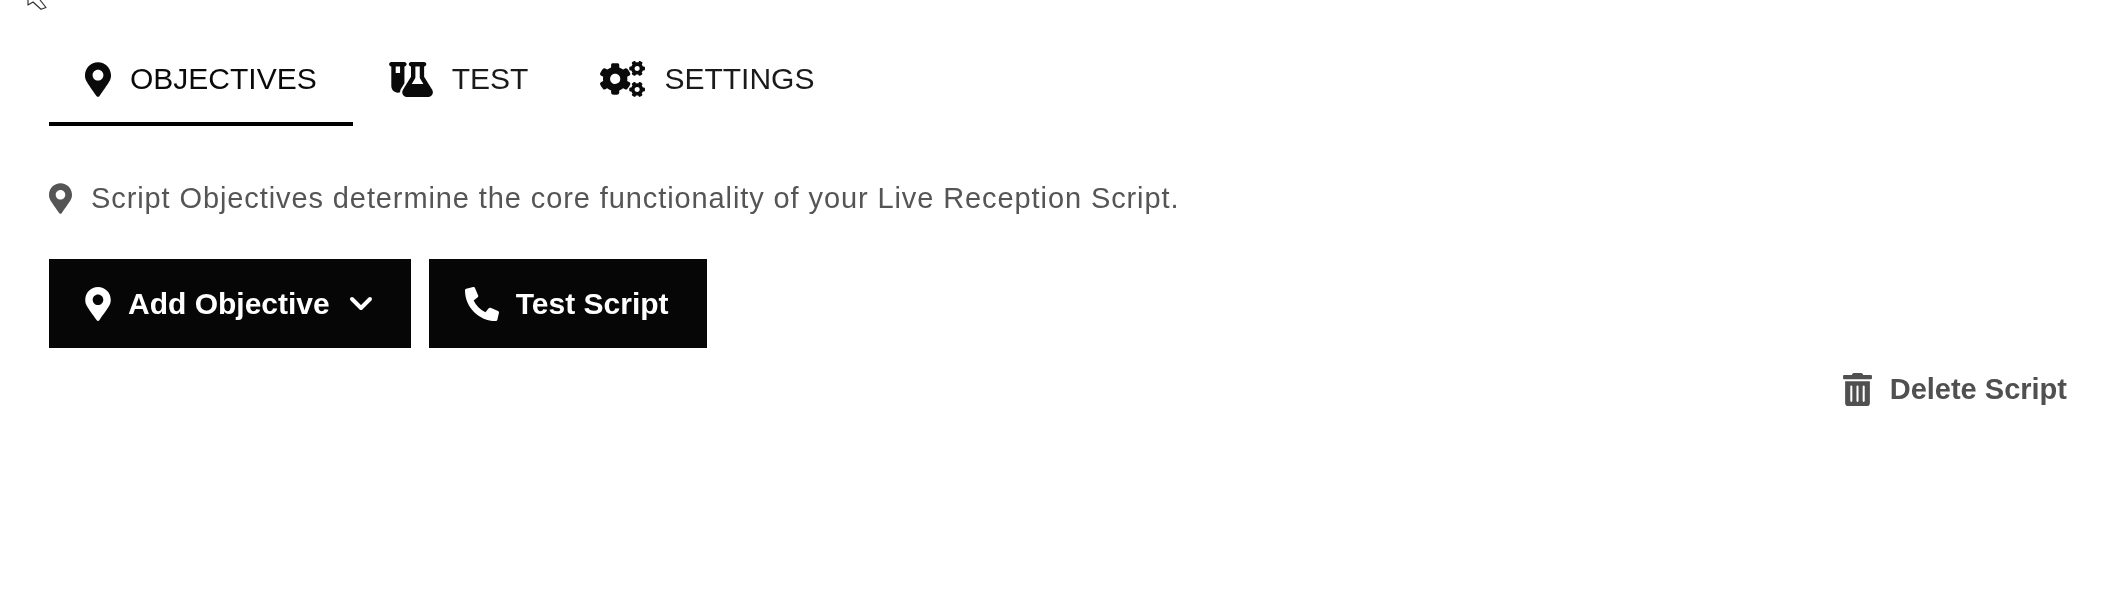 The height and width of the screenshot is (605, 2103). Describe the element at coordinates (410, 79) in the screenshot. I see `test-tube-flask-icon` at that location.